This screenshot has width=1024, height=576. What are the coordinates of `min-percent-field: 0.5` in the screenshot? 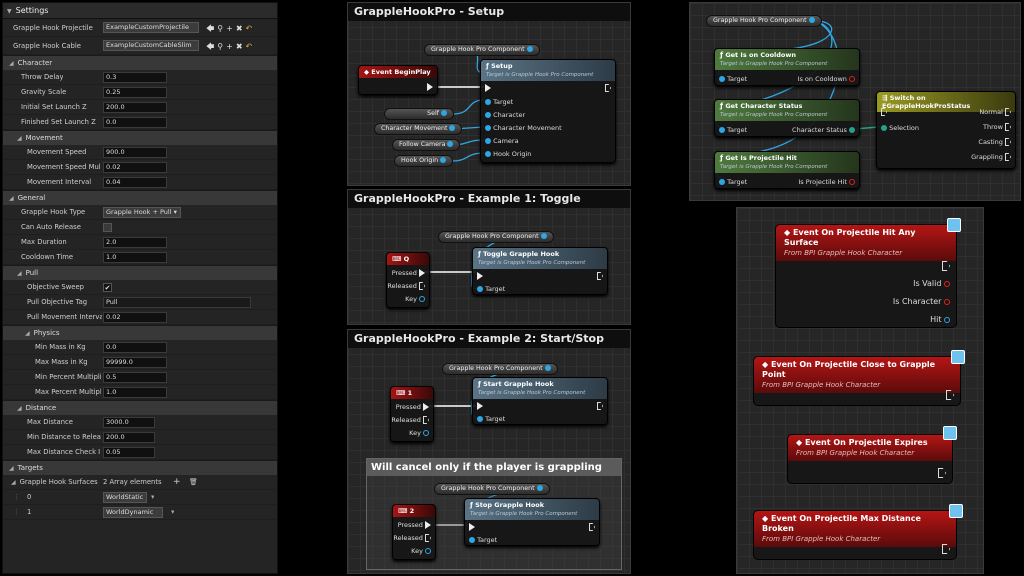 It's located at (135, 377).